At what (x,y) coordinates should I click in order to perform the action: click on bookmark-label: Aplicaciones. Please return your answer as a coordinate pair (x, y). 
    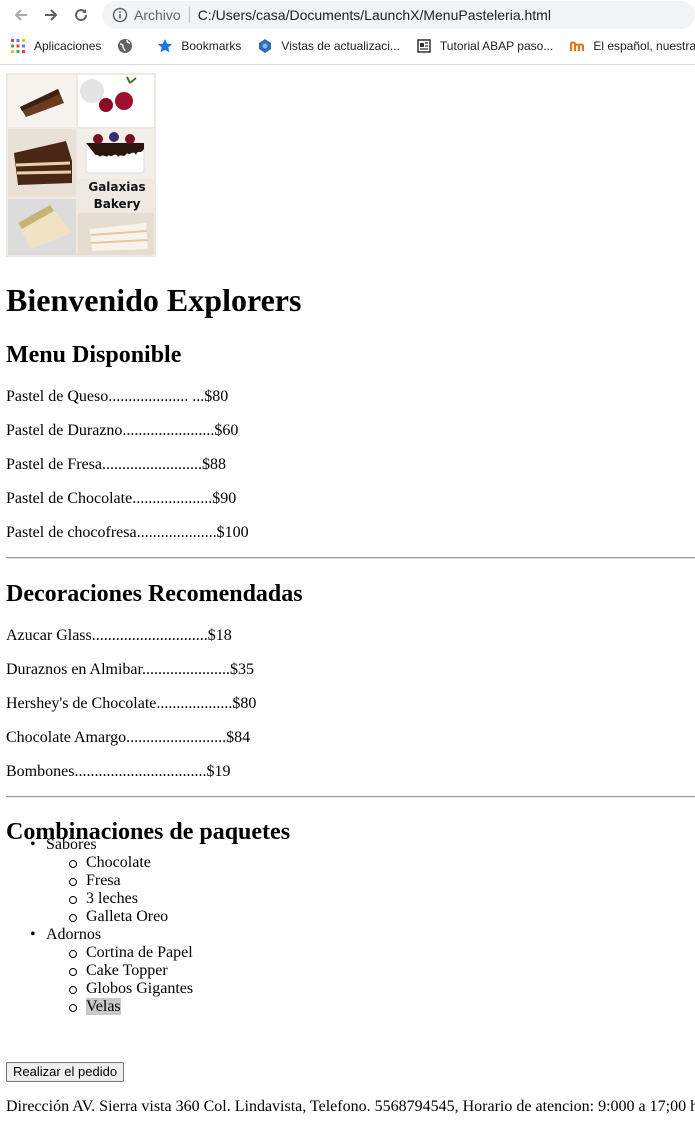
    Looking at the image, I should click on (68, 46).